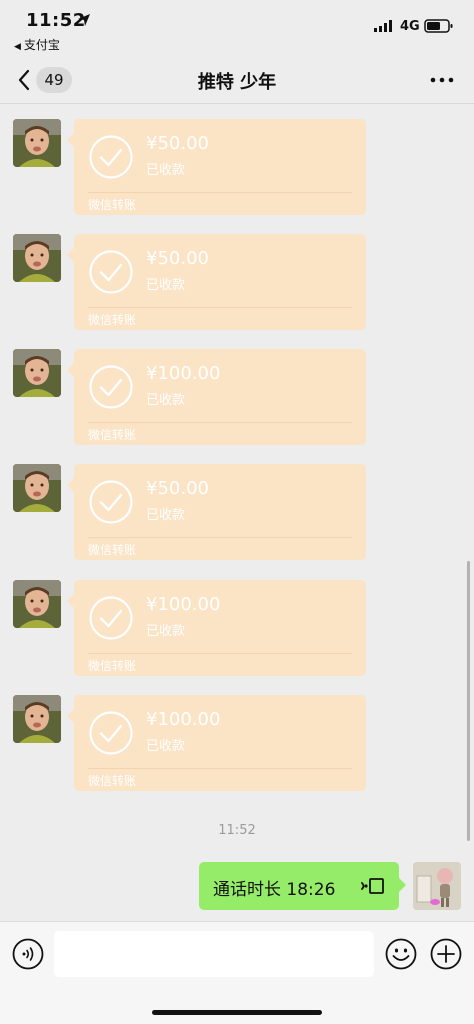 The height and width of the screenshot is (1024, 474). I want to click on home-indicator, so click(237, 1012).